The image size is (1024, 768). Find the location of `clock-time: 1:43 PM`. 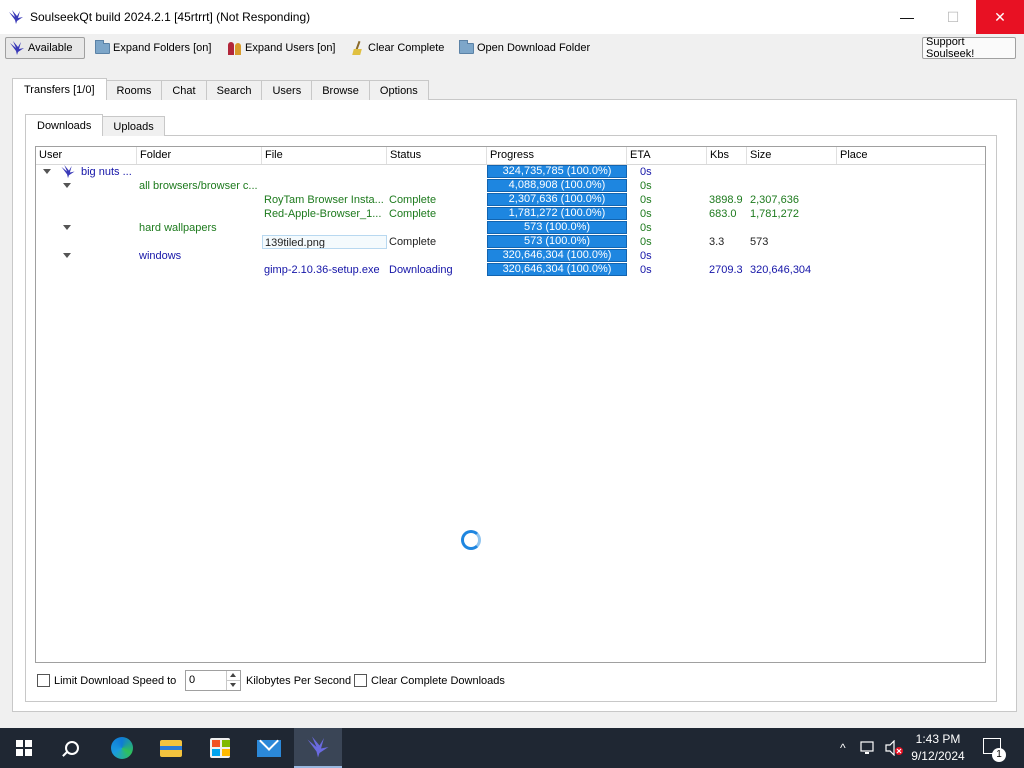

clock-time: 1:43 PM is located at coordinates (938, 739).